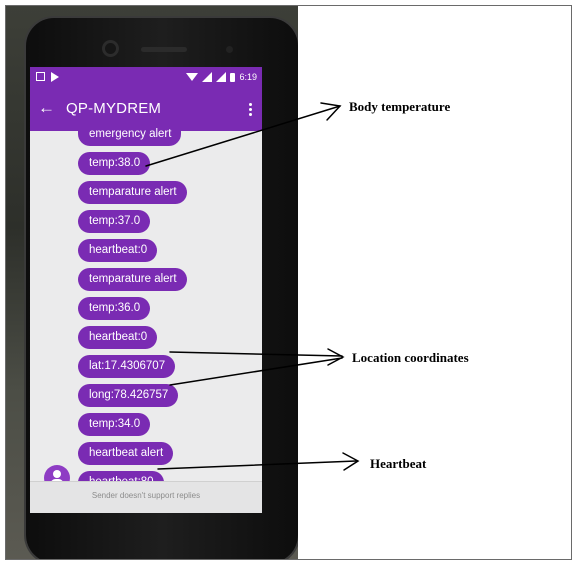  I want to click on heartbeat-arrow-line, so click(257, 465).